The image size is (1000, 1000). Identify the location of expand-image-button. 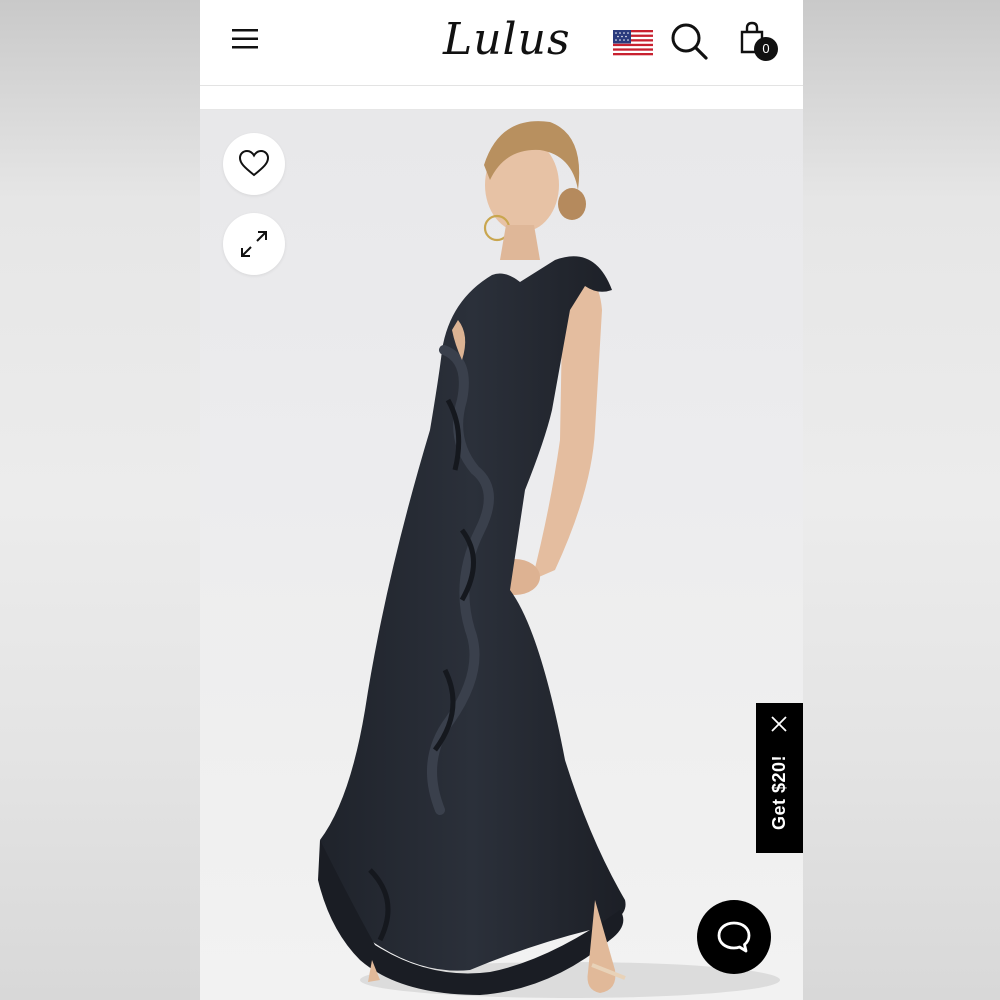
(254, 244).